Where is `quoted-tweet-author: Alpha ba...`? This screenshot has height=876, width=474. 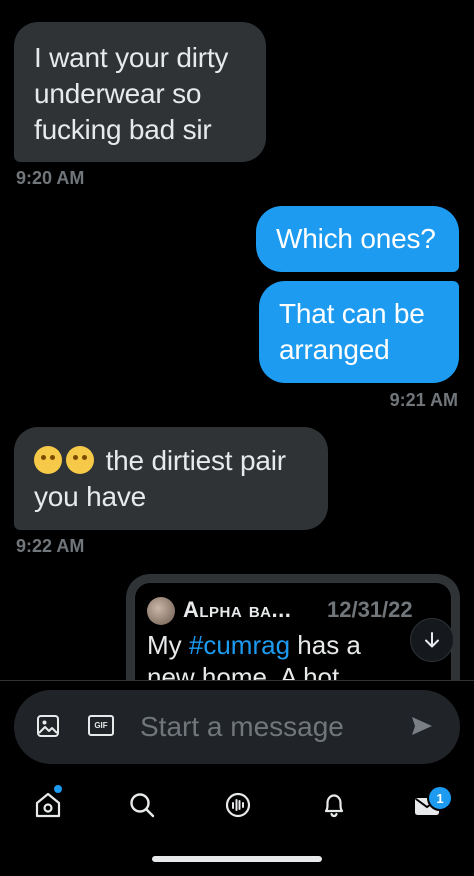
quoted-tweet-author: Alpha ba... is located at coordinates (237, 609).